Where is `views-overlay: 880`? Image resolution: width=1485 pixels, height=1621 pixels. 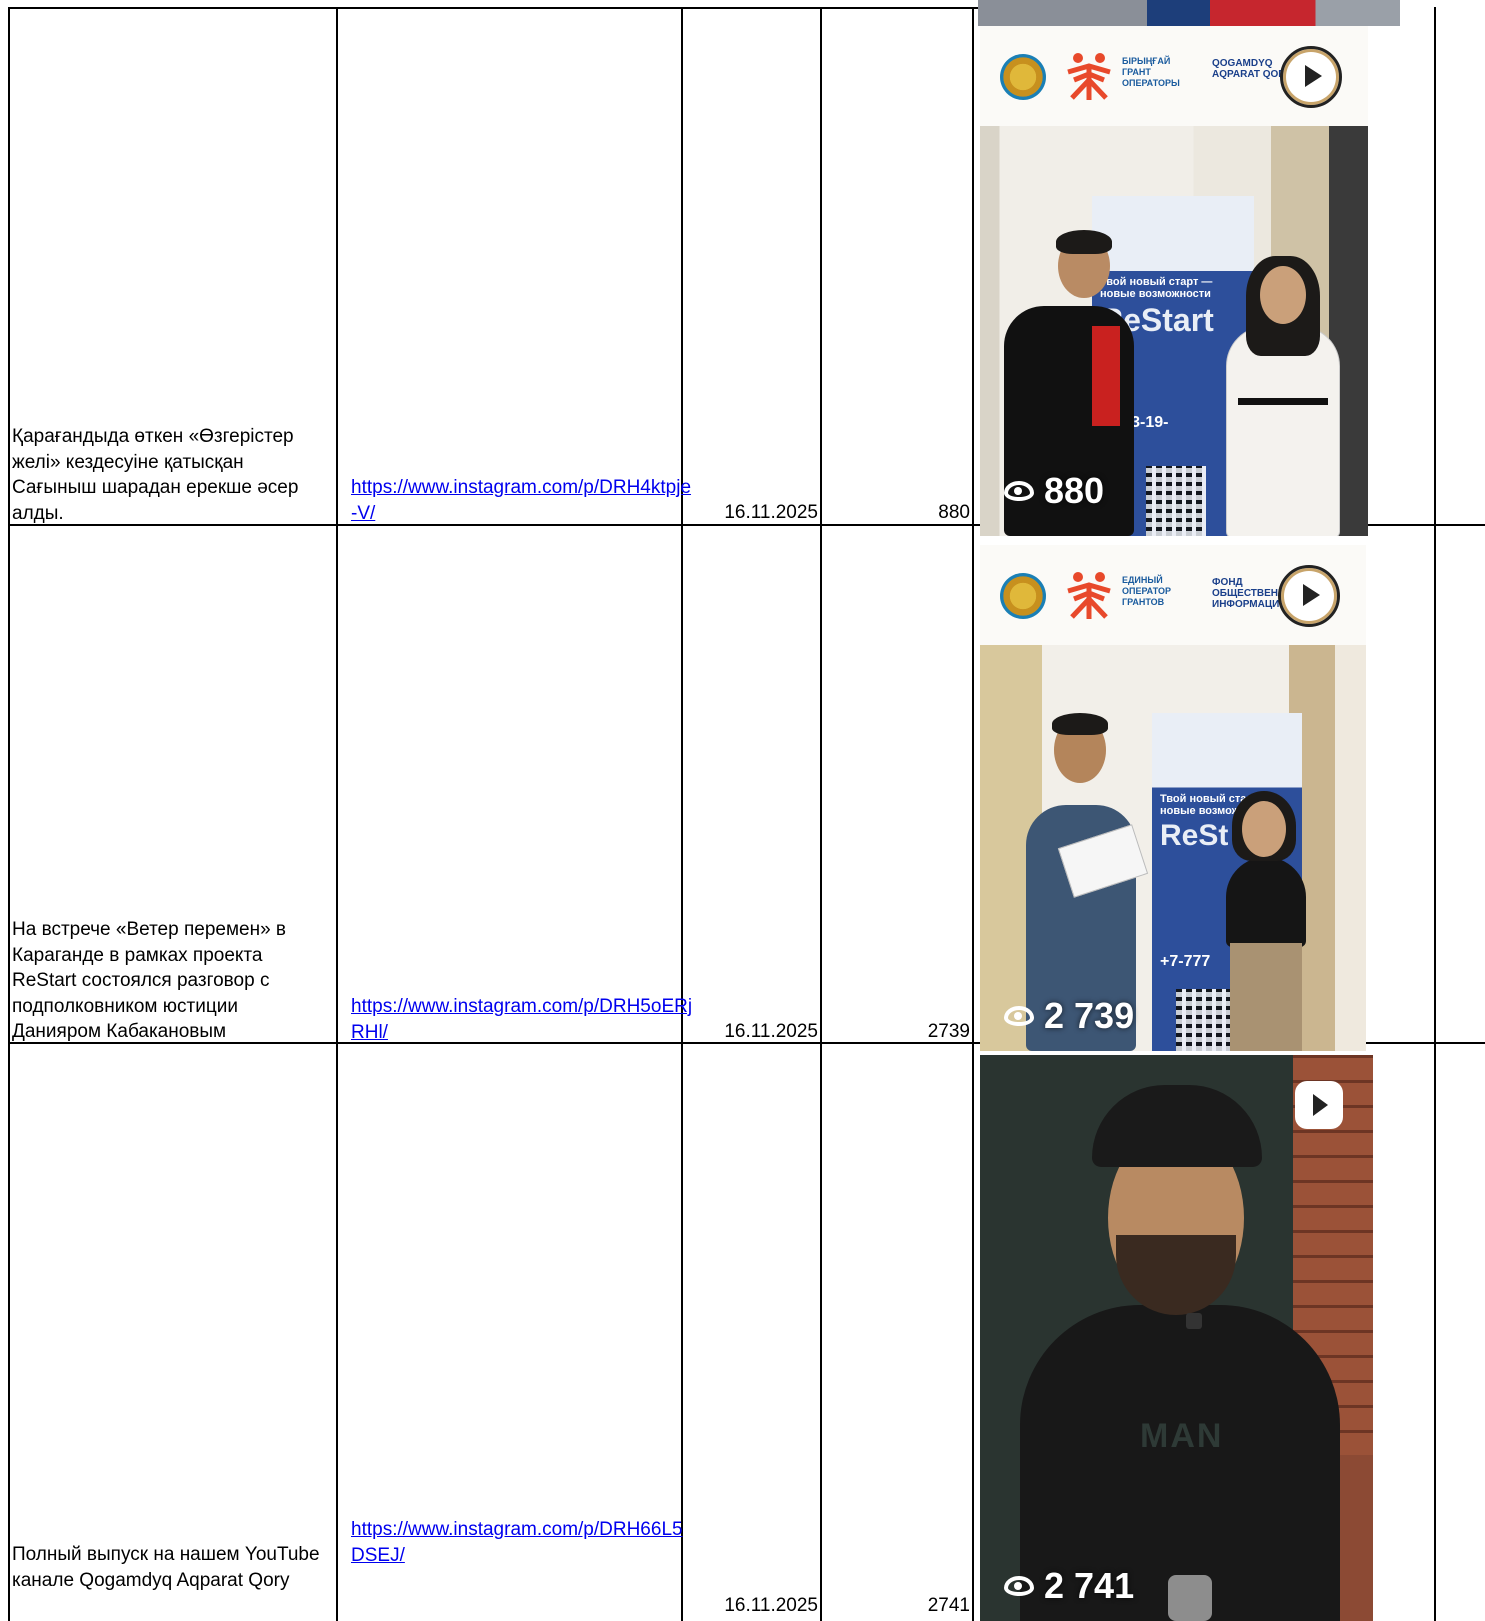
views-overlay: 880 is located at coordinates (1054, 491).